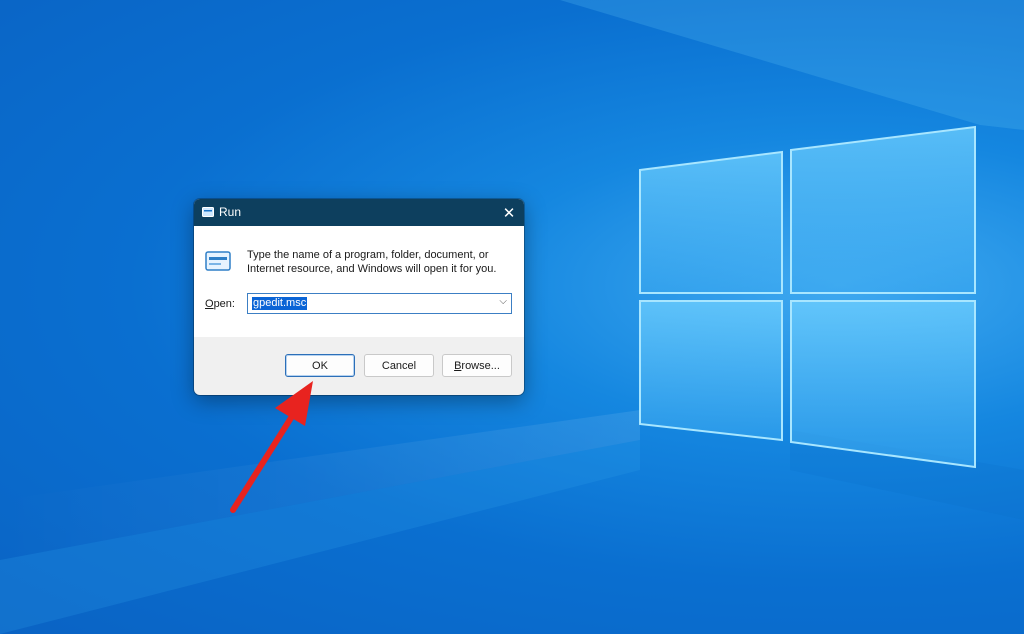 Image resolution: width=1024 pixels, height=634 pixels. Describe the element at coordinates (458, 365) in the screenshot. I see `browse-accesskey: B` at that location.